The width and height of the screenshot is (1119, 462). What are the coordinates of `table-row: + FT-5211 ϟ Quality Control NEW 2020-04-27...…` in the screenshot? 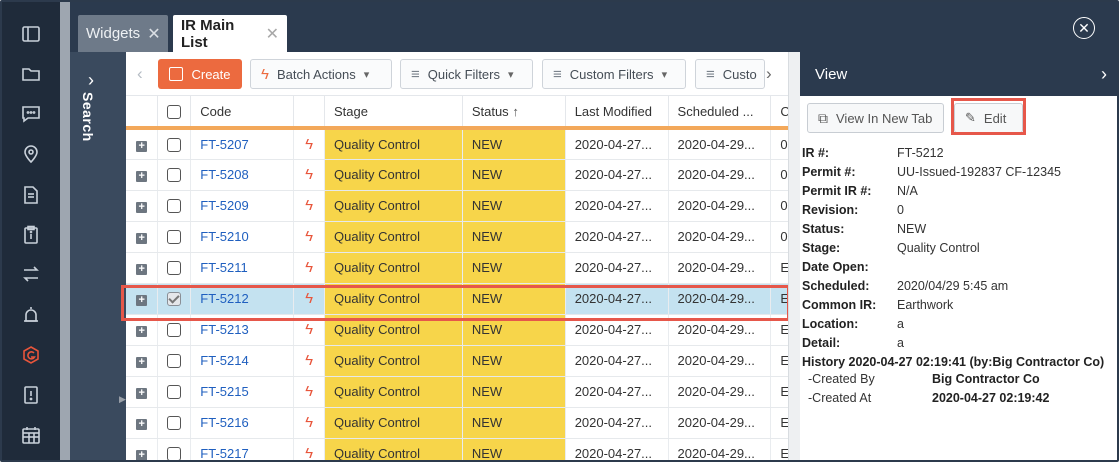 It's located at (457, 268).